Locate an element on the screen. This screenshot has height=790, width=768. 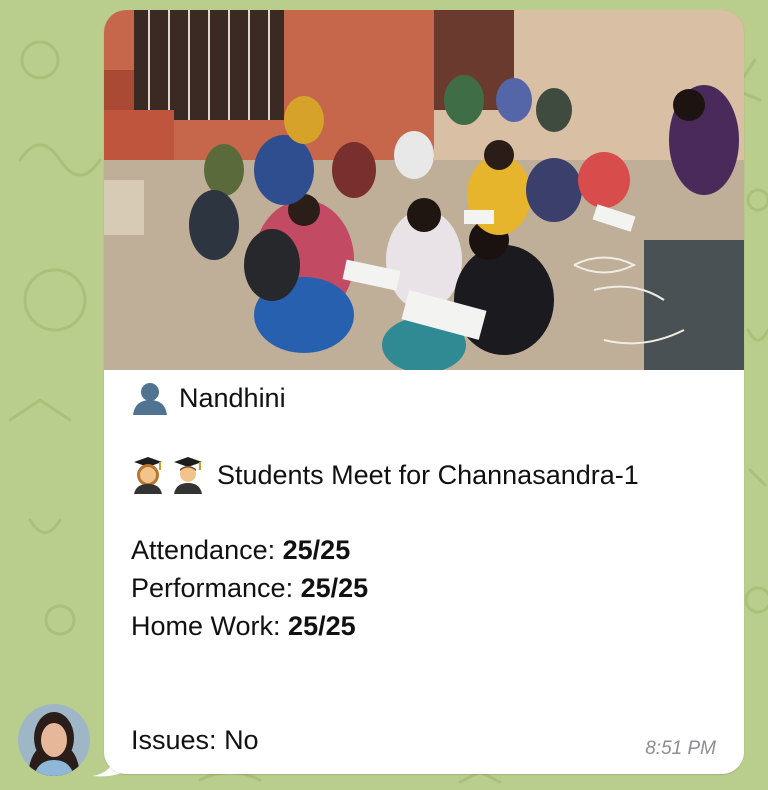
title-line: Students Meet for Channasandra-1 is located at coordinates (385, 475).